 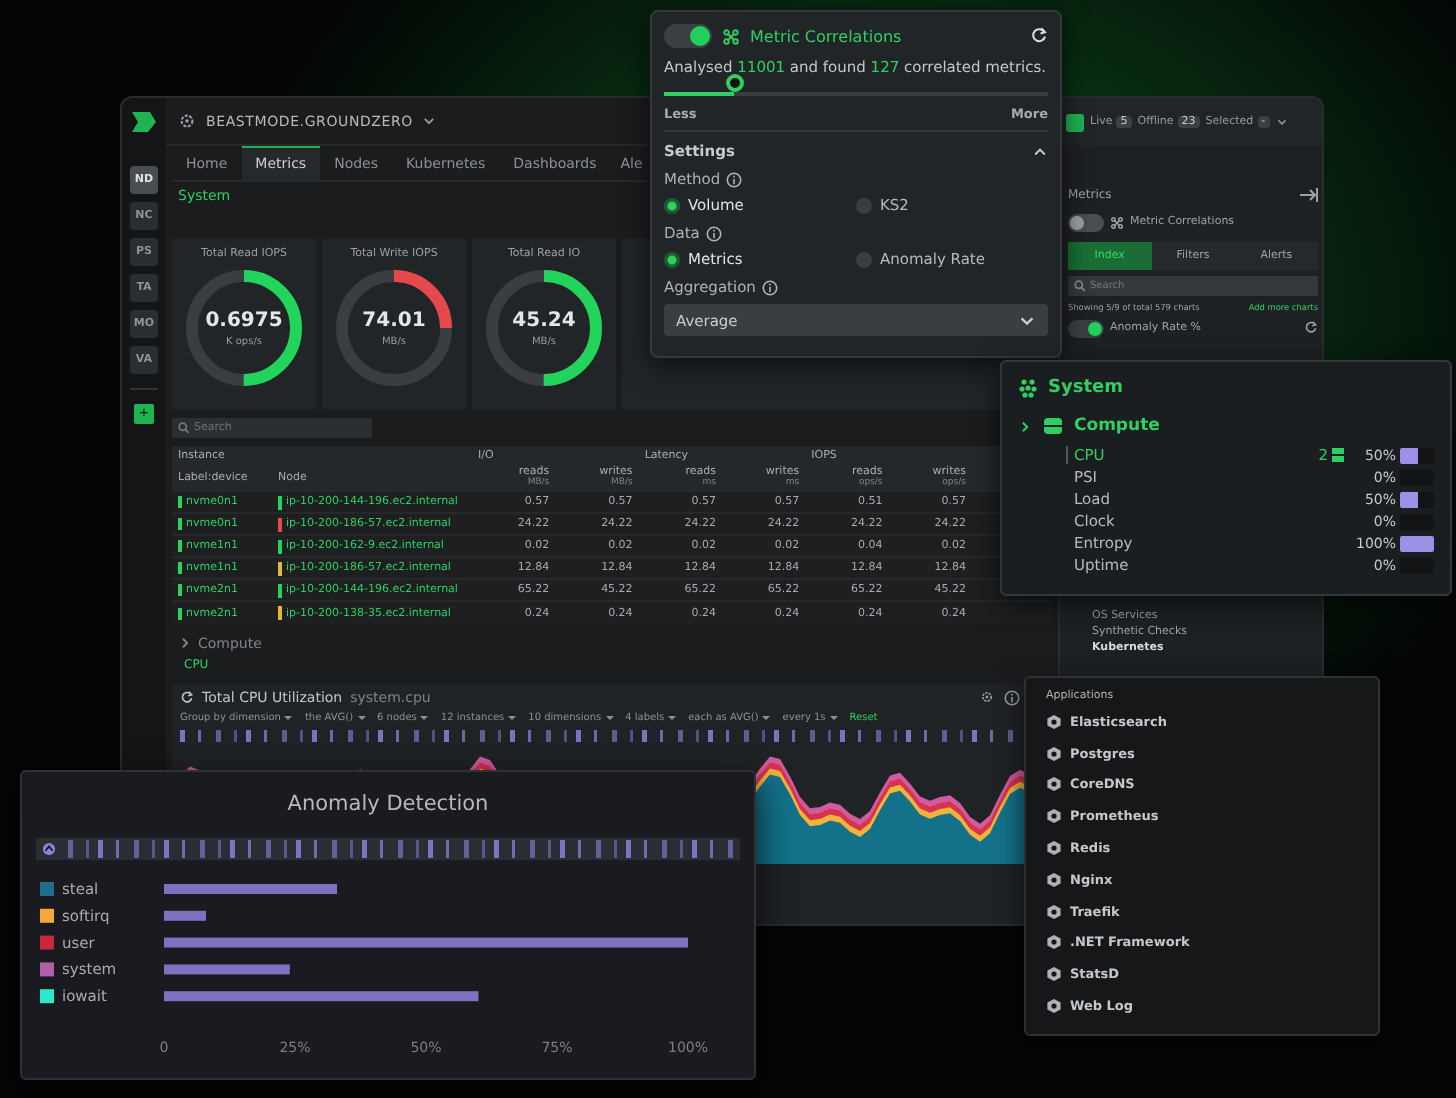 What do you see at coordinates (394, 321) in the screenshot?
I see `gauge-value: 74.01` at bounding box center [394, 321].